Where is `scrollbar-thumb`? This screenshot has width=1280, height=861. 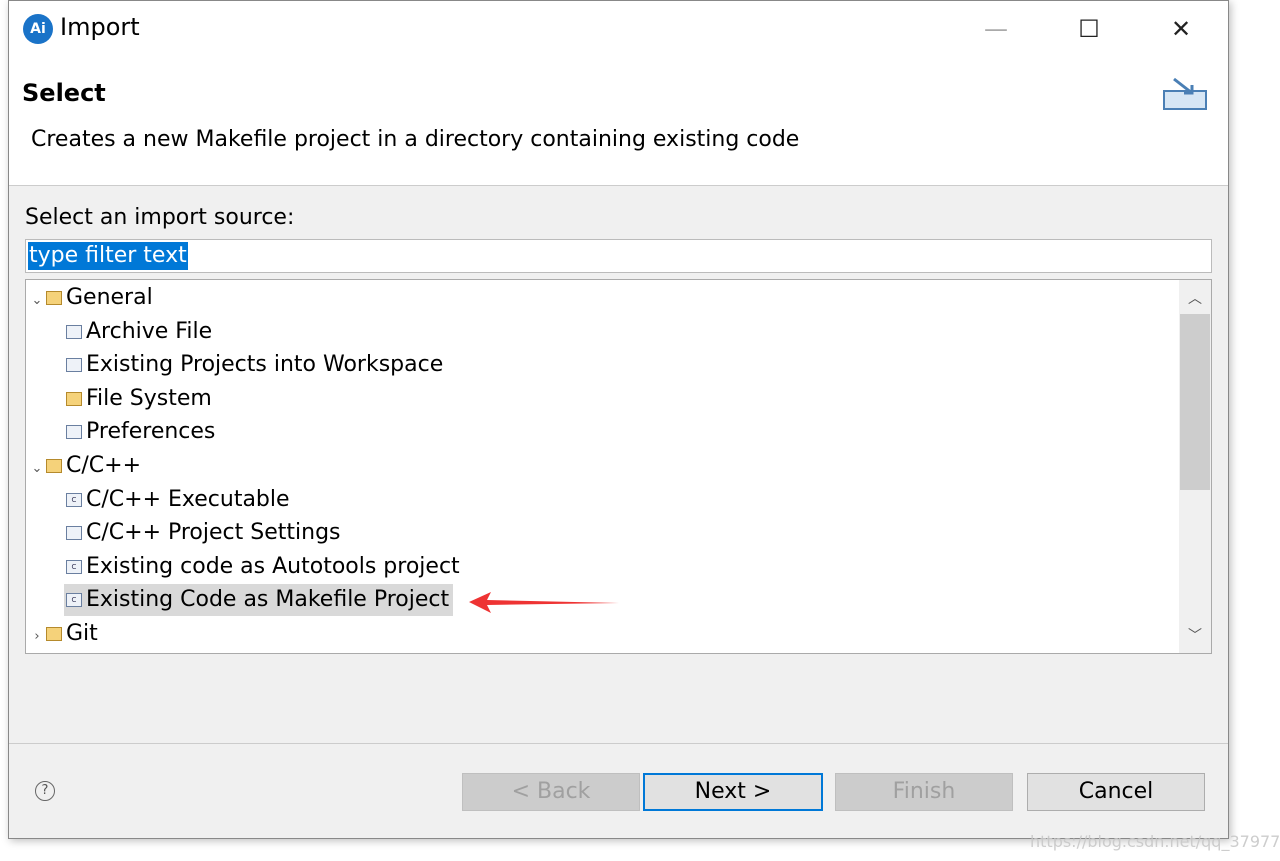
scrollbar-thumb is located at coordinates (1195, 402).